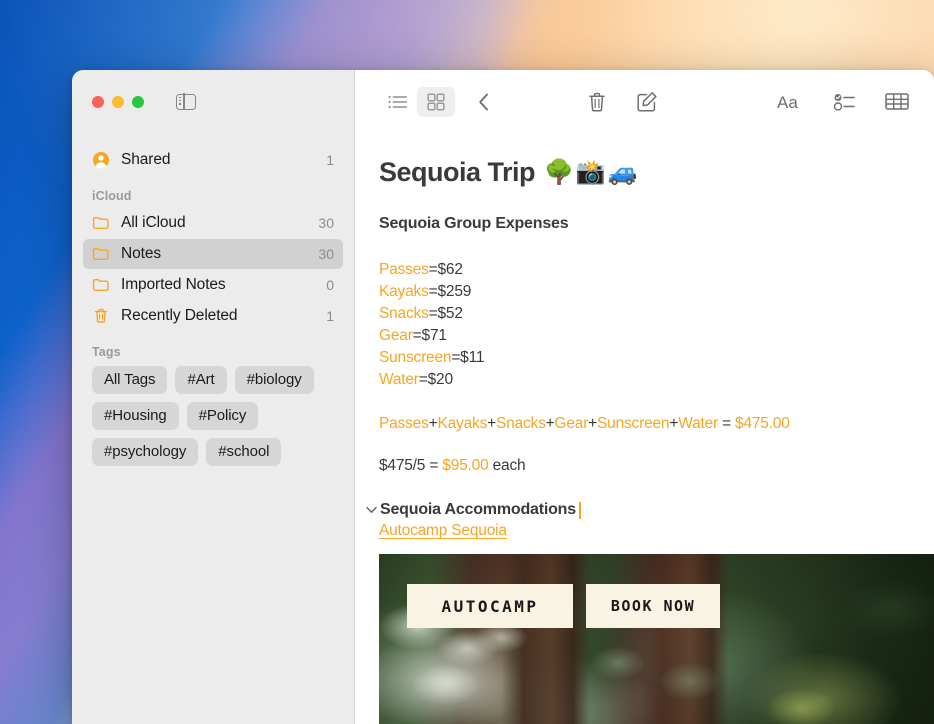 The height and width of the screenshot is (724, 934). What do you see at coordinates (579, 510) in the screenshot?
I see `text-cursor` at bounding box center [579, 510].